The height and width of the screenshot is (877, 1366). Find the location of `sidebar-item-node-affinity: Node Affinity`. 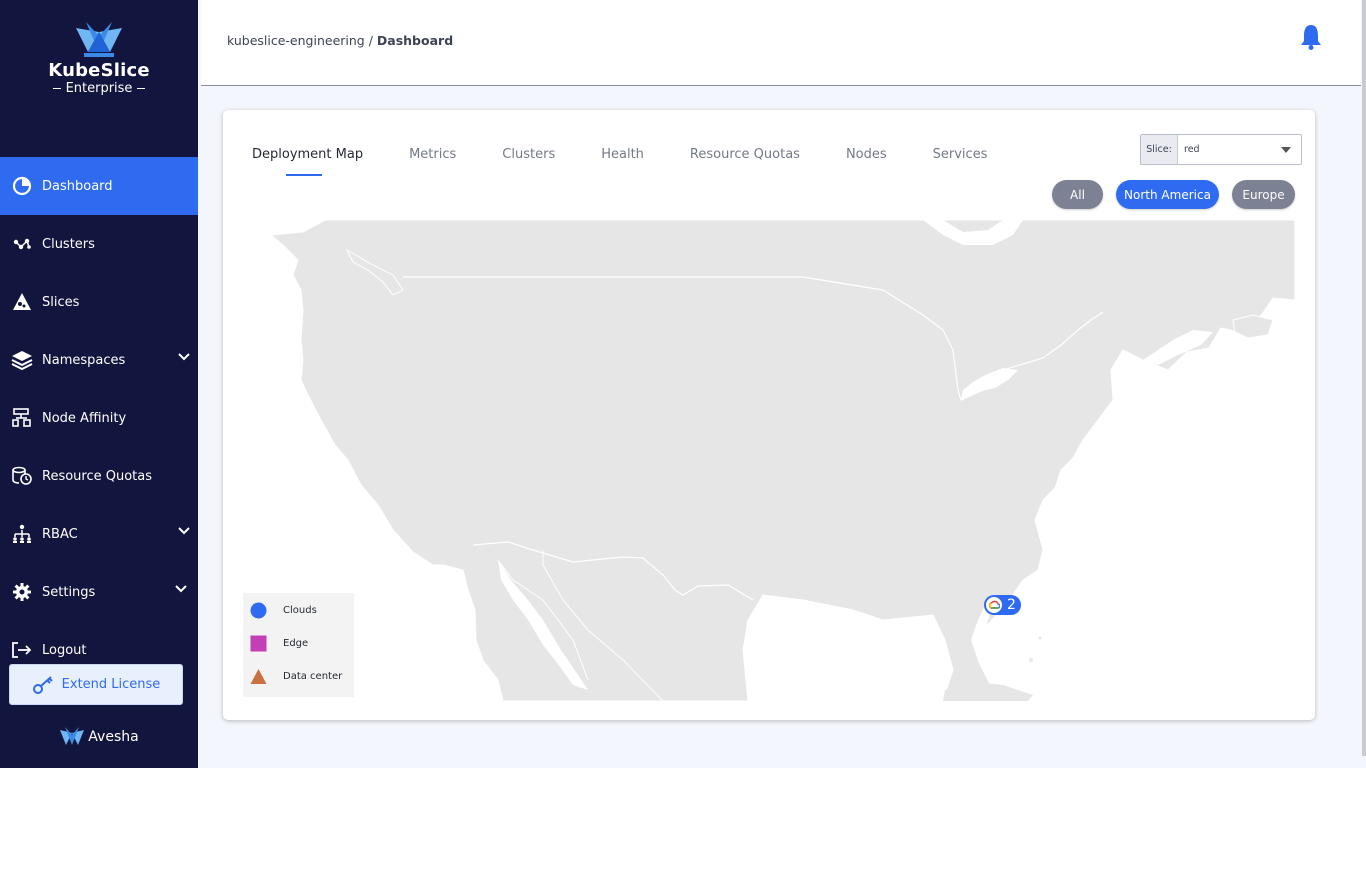

sidebar-item-node-affinity: Node Affinity is located at coordinates (99, 418).